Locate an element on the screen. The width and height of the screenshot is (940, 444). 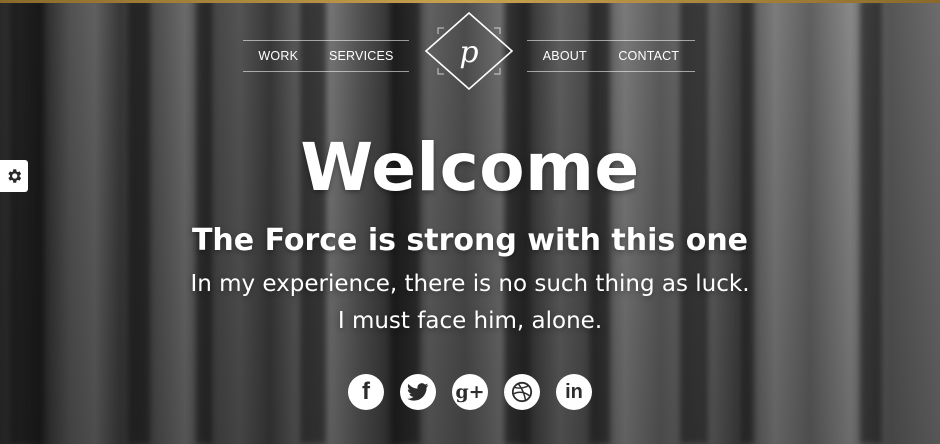
google-plus-icon: g+ is located at coordinates (470, 392).